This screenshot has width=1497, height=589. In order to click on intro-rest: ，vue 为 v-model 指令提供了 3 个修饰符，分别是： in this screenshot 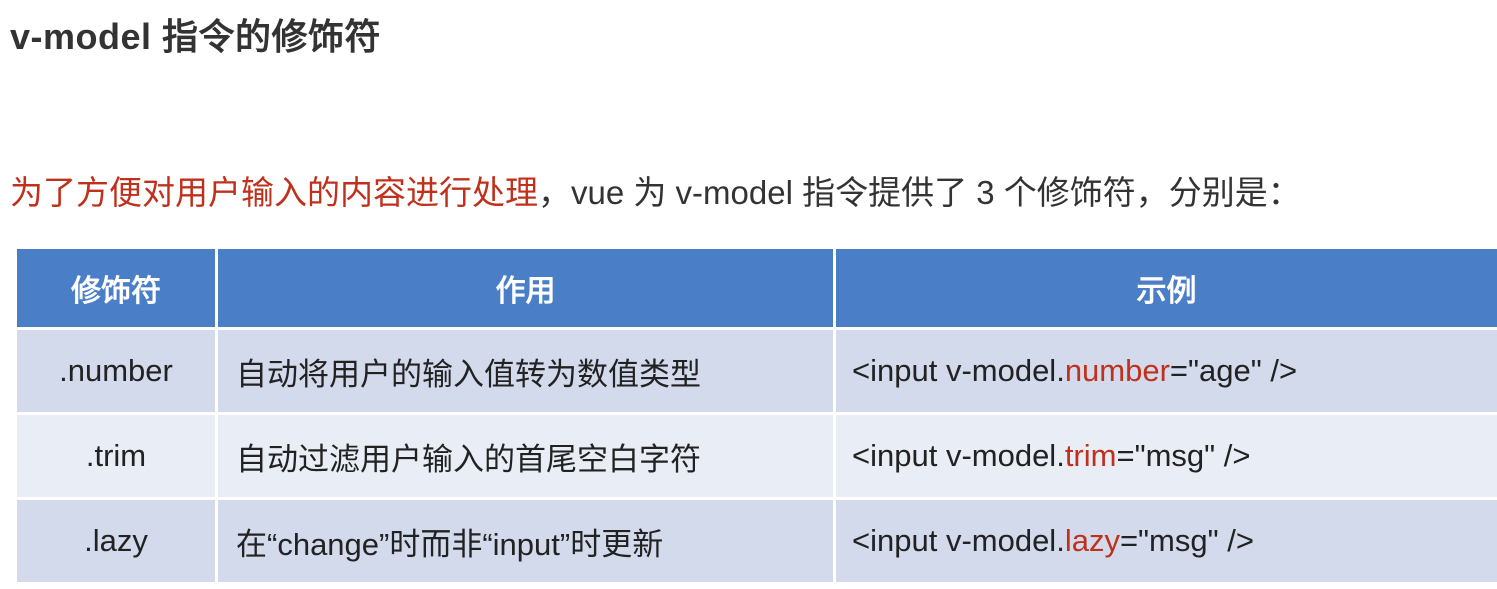, I will do `click(919, 192)`.